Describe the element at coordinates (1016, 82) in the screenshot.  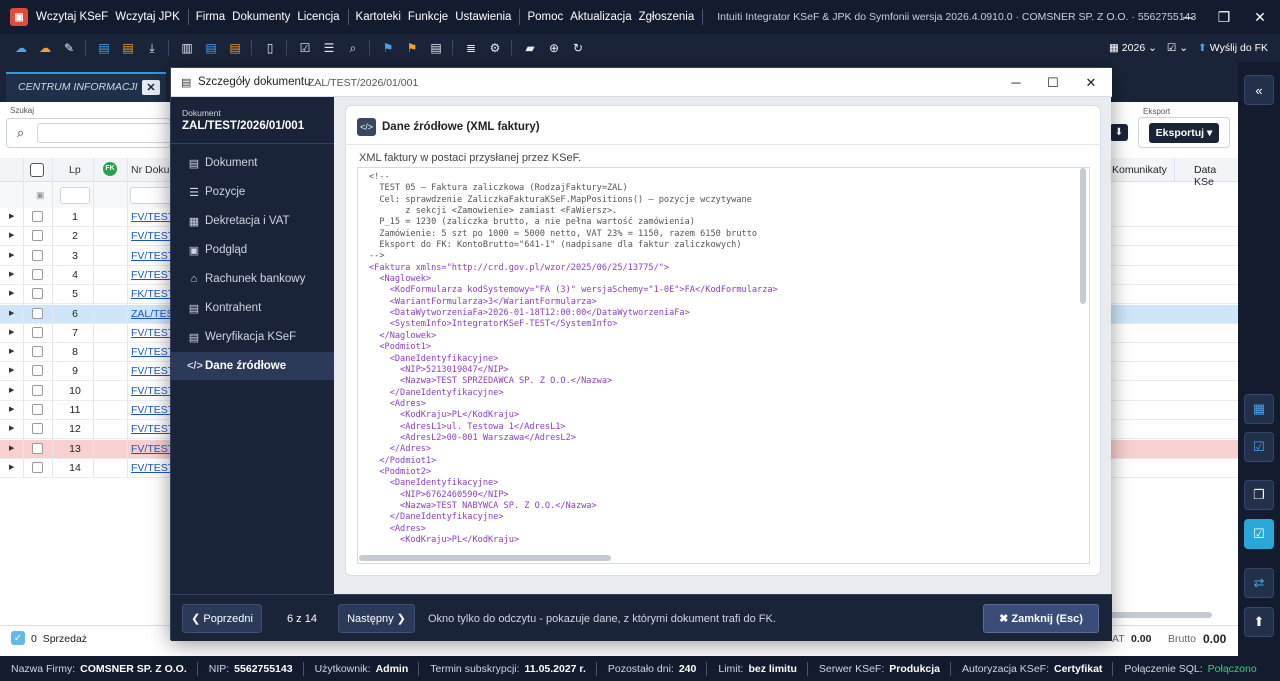
I see `modal-minimize-icon: ─` at that location.